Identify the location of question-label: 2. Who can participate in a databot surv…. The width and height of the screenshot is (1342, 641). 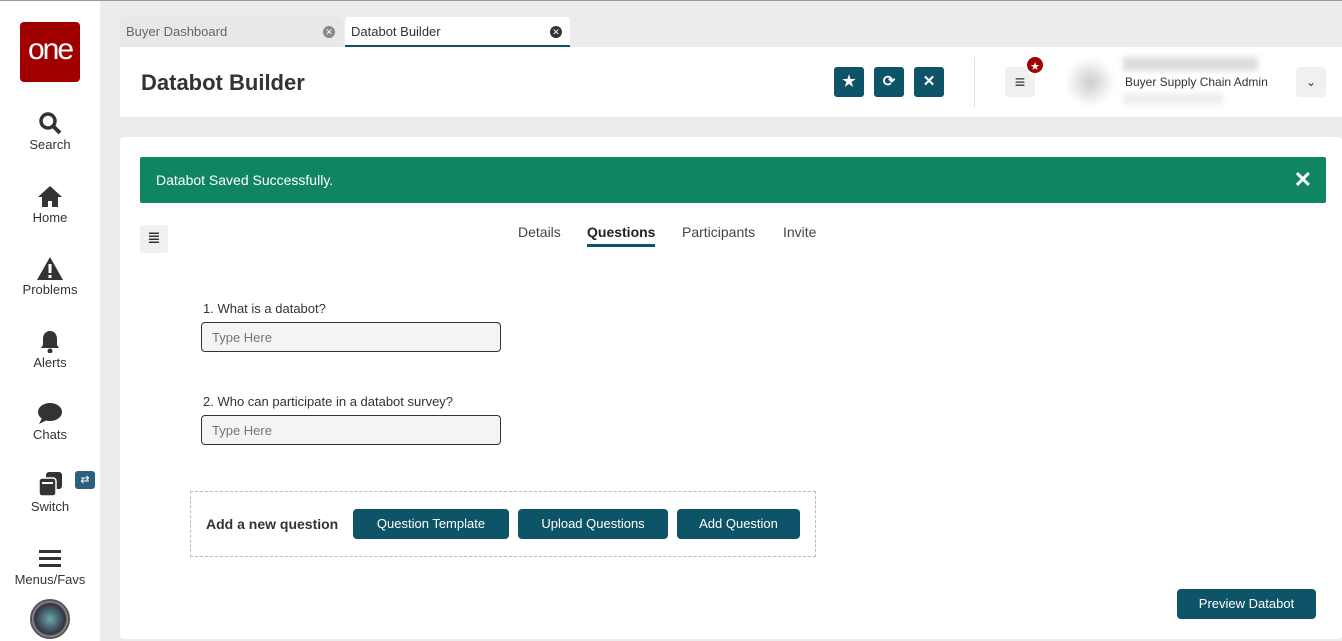
(328, 401).